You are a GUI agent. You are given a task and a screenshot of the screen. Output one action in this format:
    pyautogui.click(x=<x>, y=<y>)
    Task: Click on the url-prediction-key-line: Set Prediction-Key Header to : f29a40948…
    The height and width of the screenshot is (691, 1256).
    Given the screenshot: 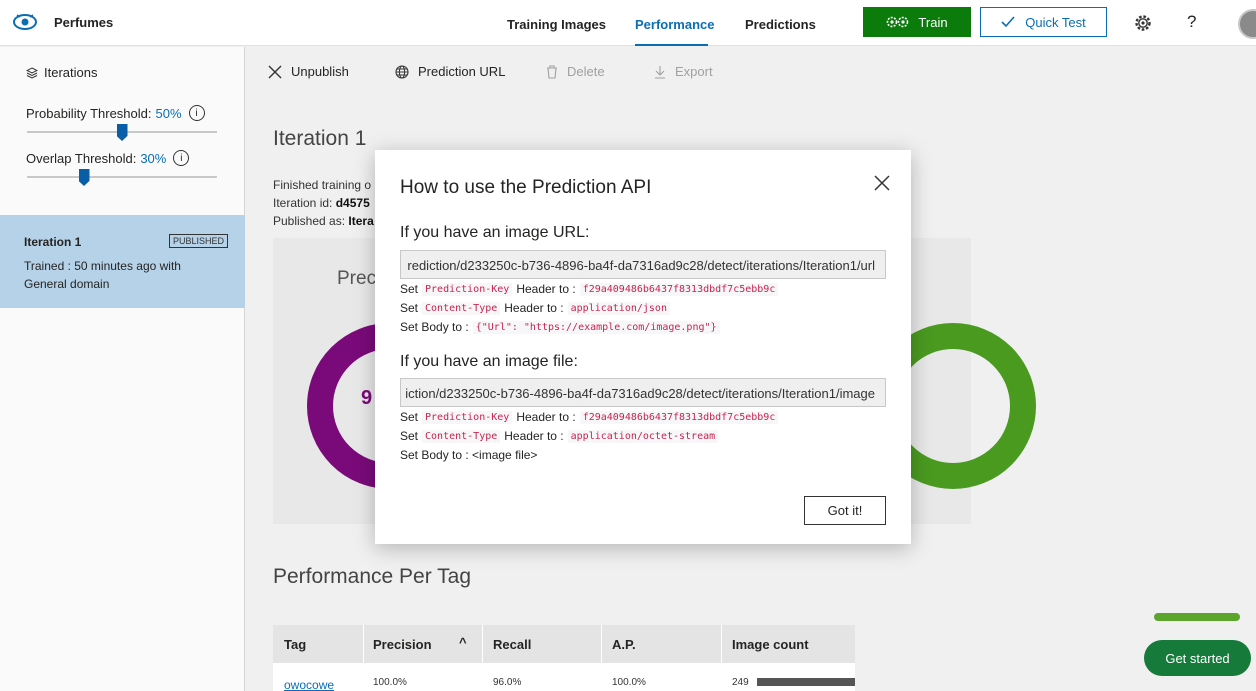 What is the action you would take?
    pyautogui.click(x=591, y=289)
    